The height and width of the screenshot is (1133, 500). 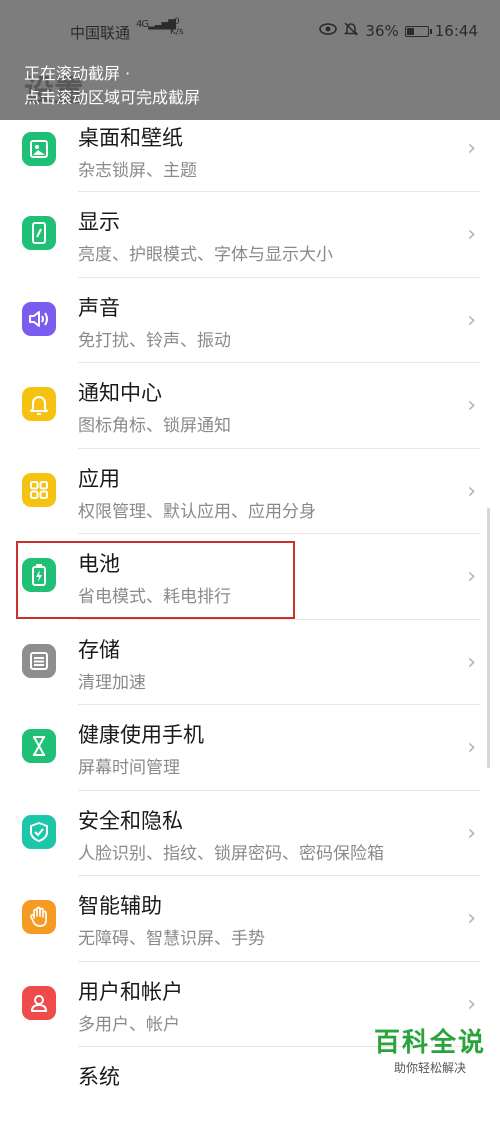 What do you see at coordinates (39, 831) in the screenshot?
I see `shield-icon` at bounding box center [39, 831].